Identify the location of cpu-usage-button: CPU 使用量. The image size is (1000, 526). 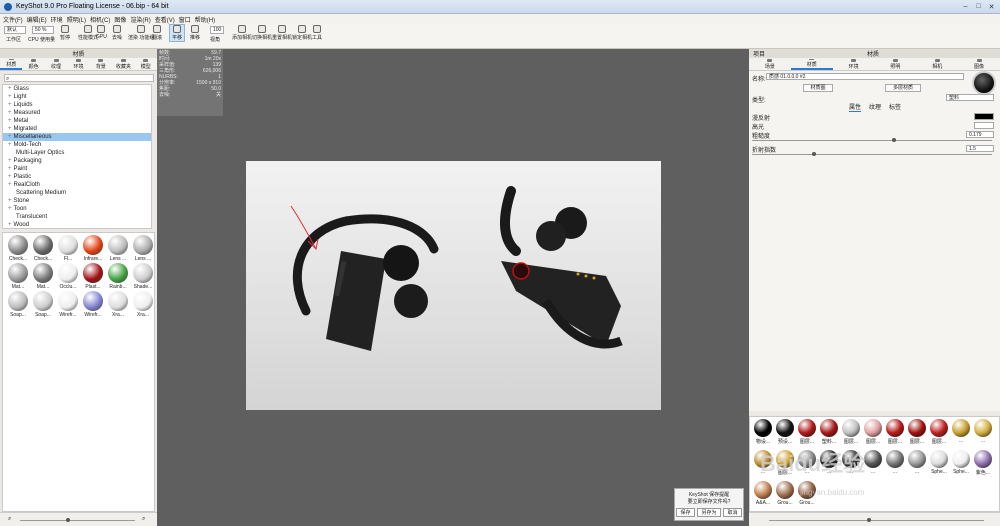
(41, 39).